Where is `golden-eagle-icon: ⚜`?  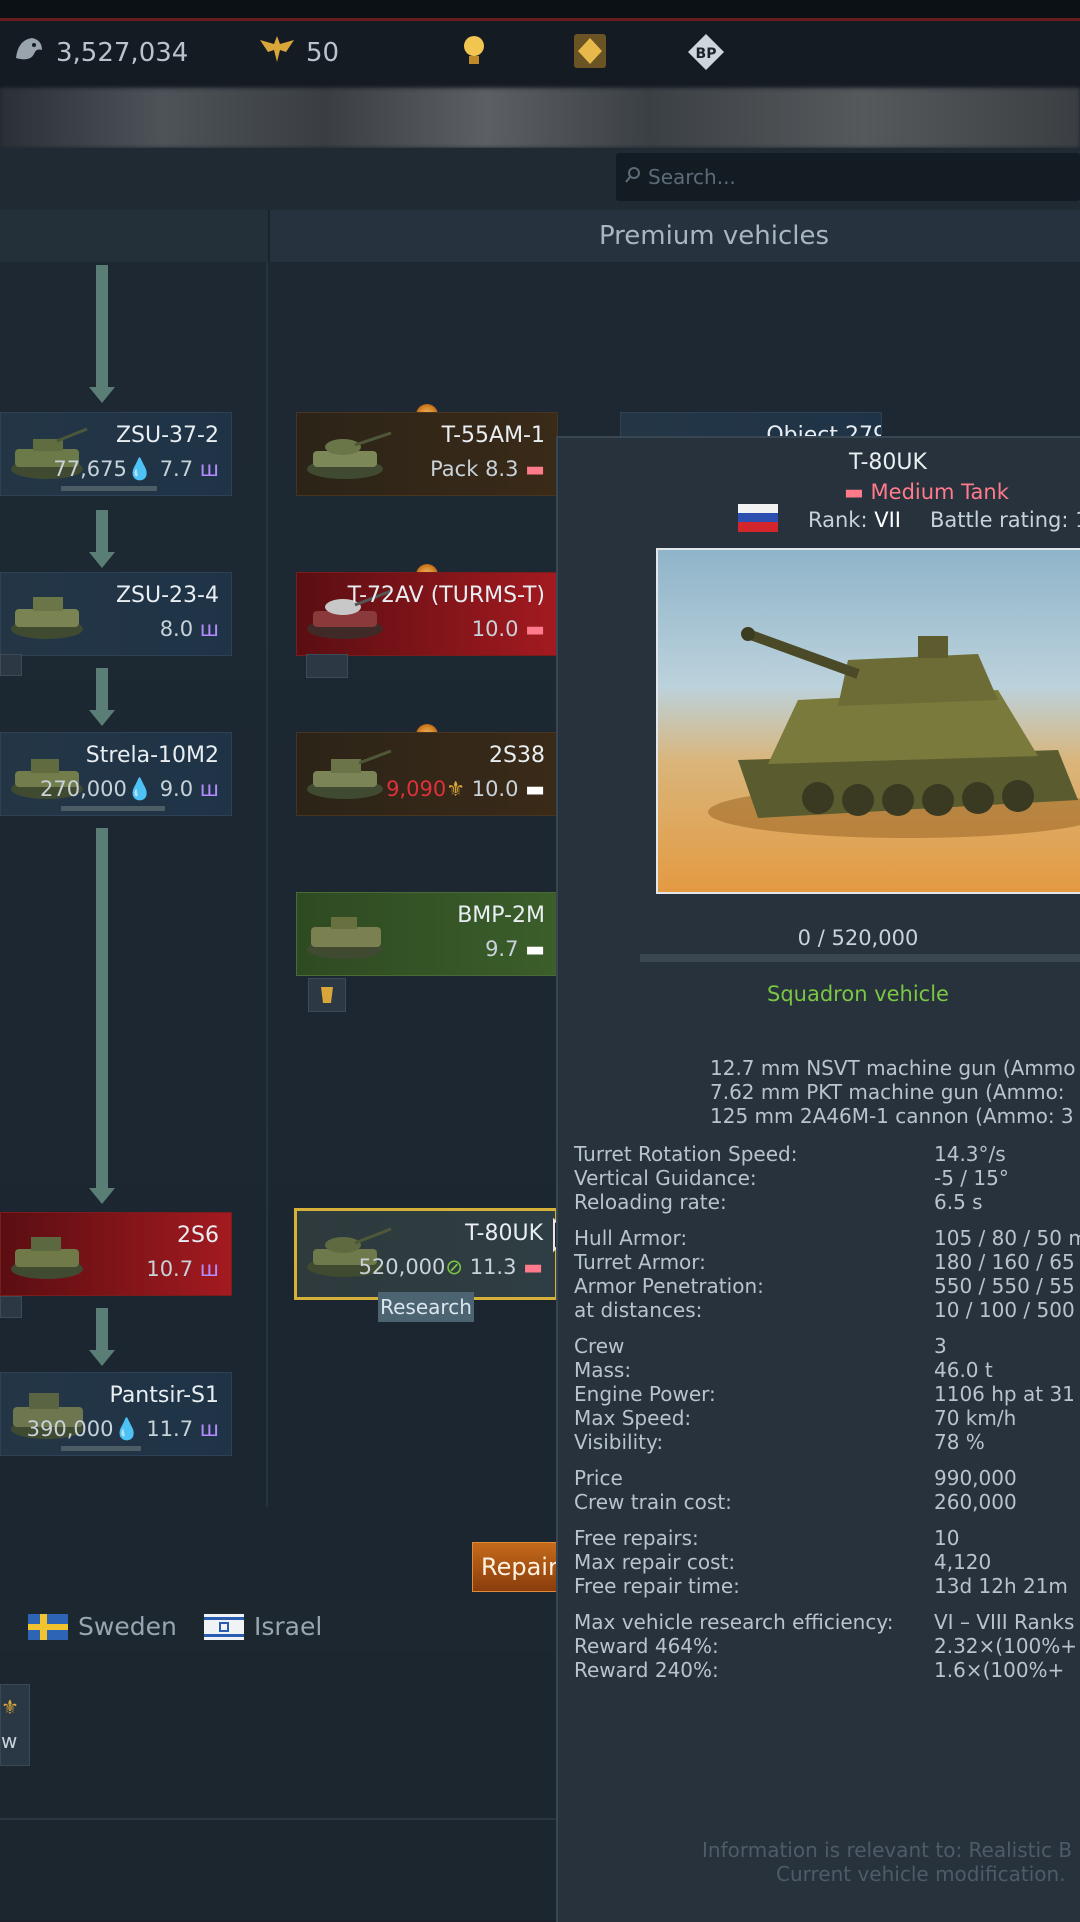 golden-eagle-icon: ⚜ is located at coordinates (10, 1707).